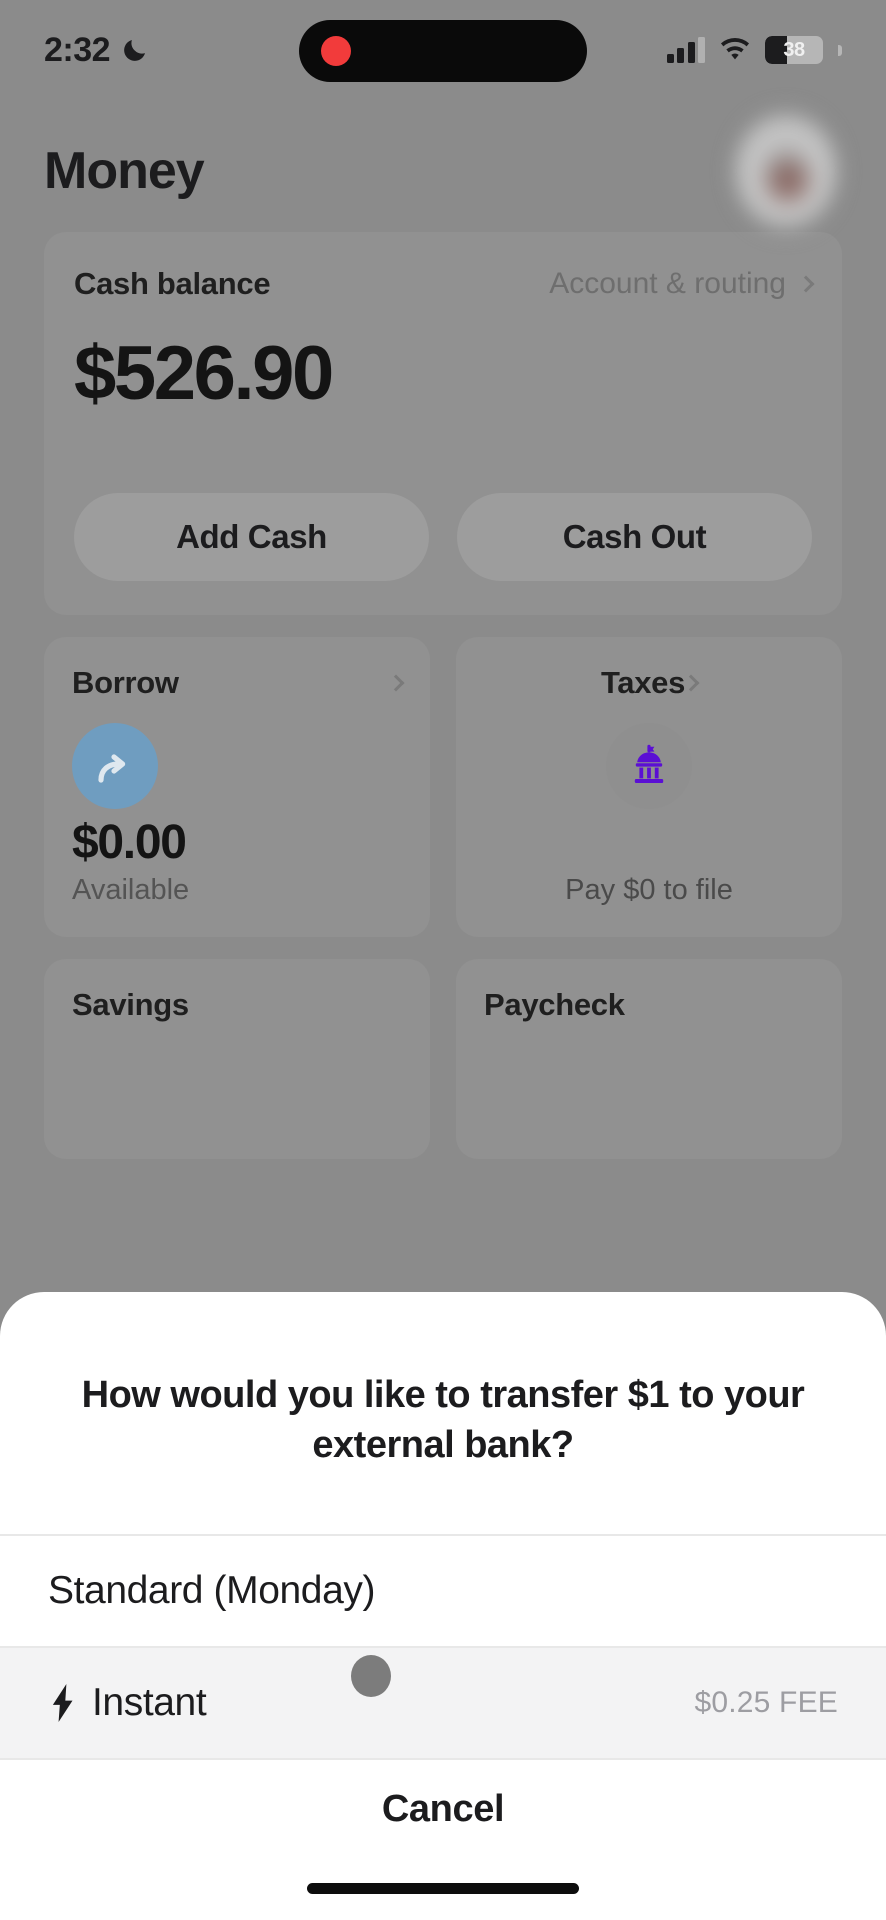 This screenshot has width=886, height=1920. Describe the element at coordinates (238, 683) in the screenshot. I see `borrow-tile-header: Borrow` at that location.